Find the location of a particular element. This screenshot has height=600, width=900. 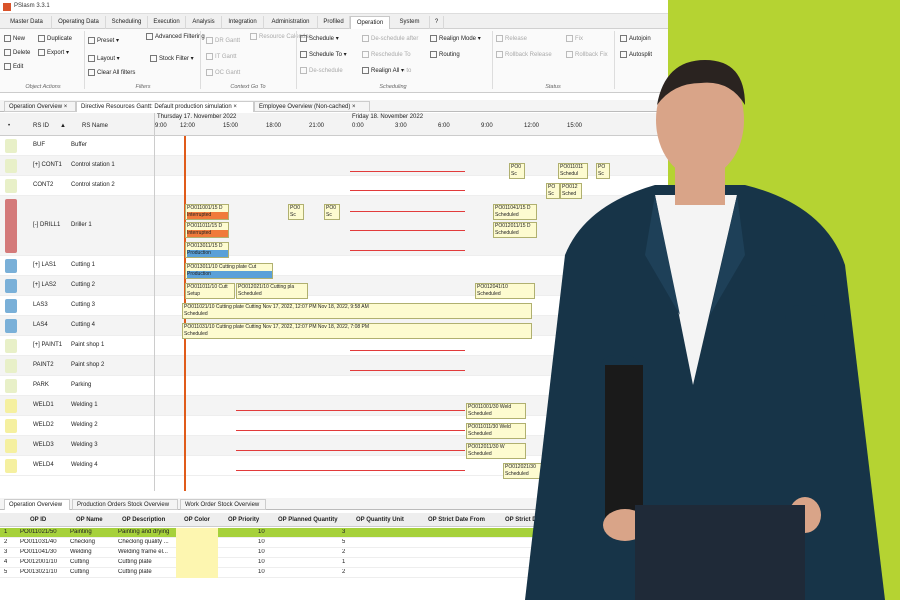

tab-help: ? is located at coordinates (437, 22).